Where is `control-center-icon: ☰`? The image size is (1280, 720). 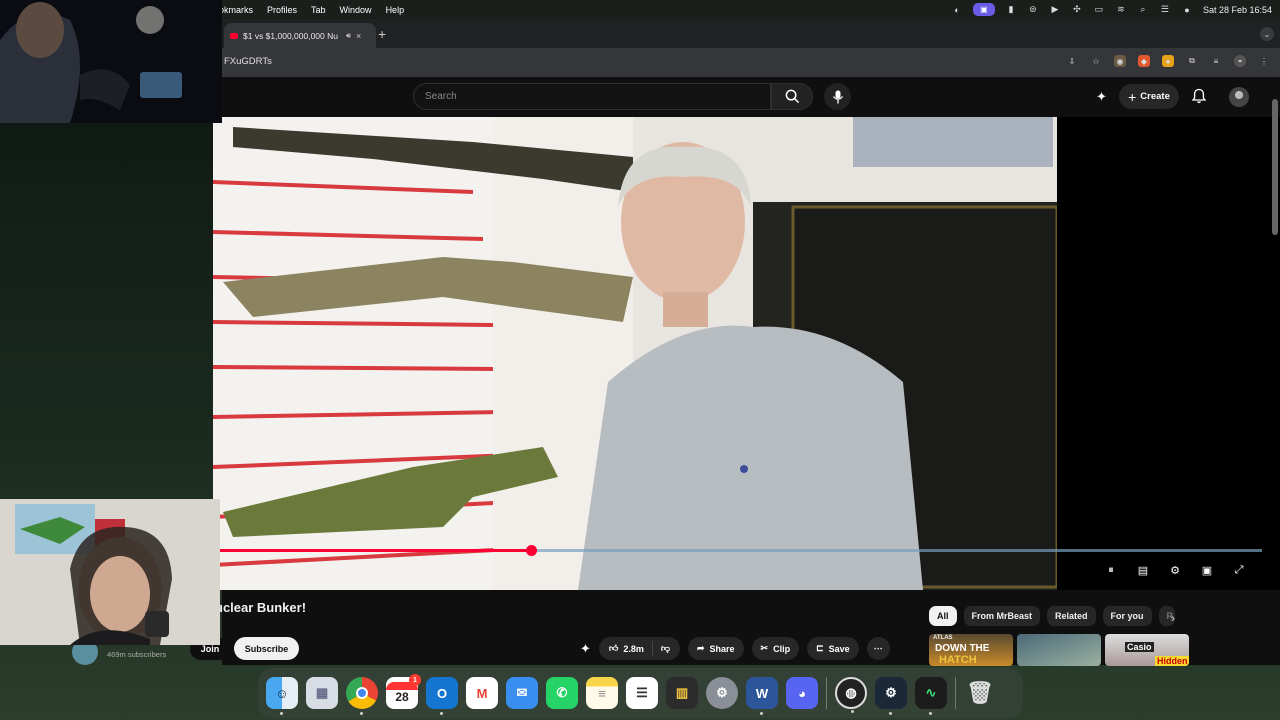
control-center-icon: ☰ is located at coordinates (1165, 10).